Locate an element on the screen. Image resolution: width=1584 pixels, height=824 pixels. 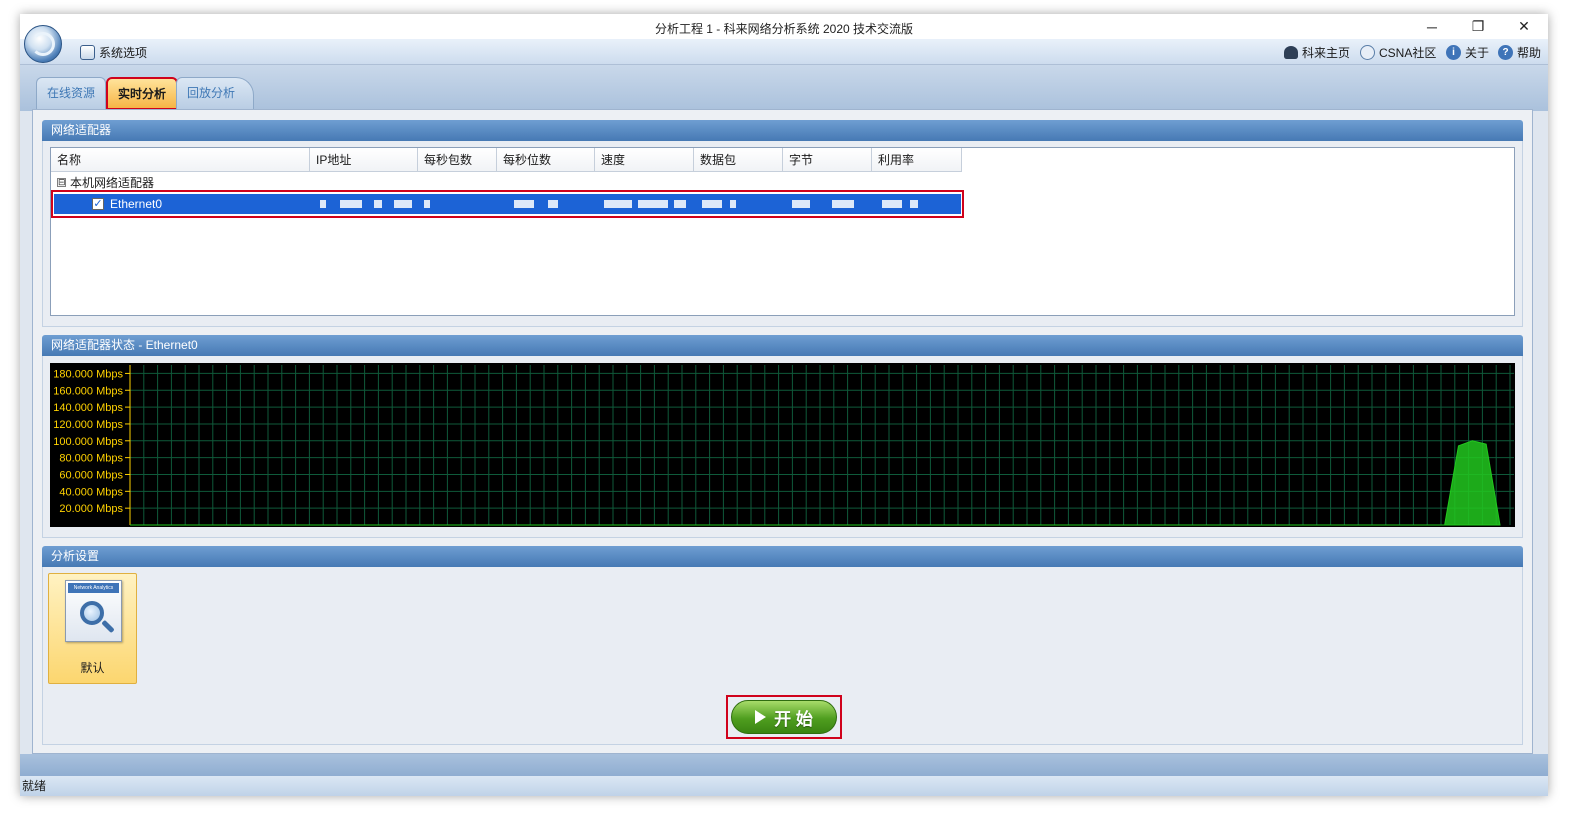
column-bits-per-second: 每秒位数 is located at coordinates (546, 160).